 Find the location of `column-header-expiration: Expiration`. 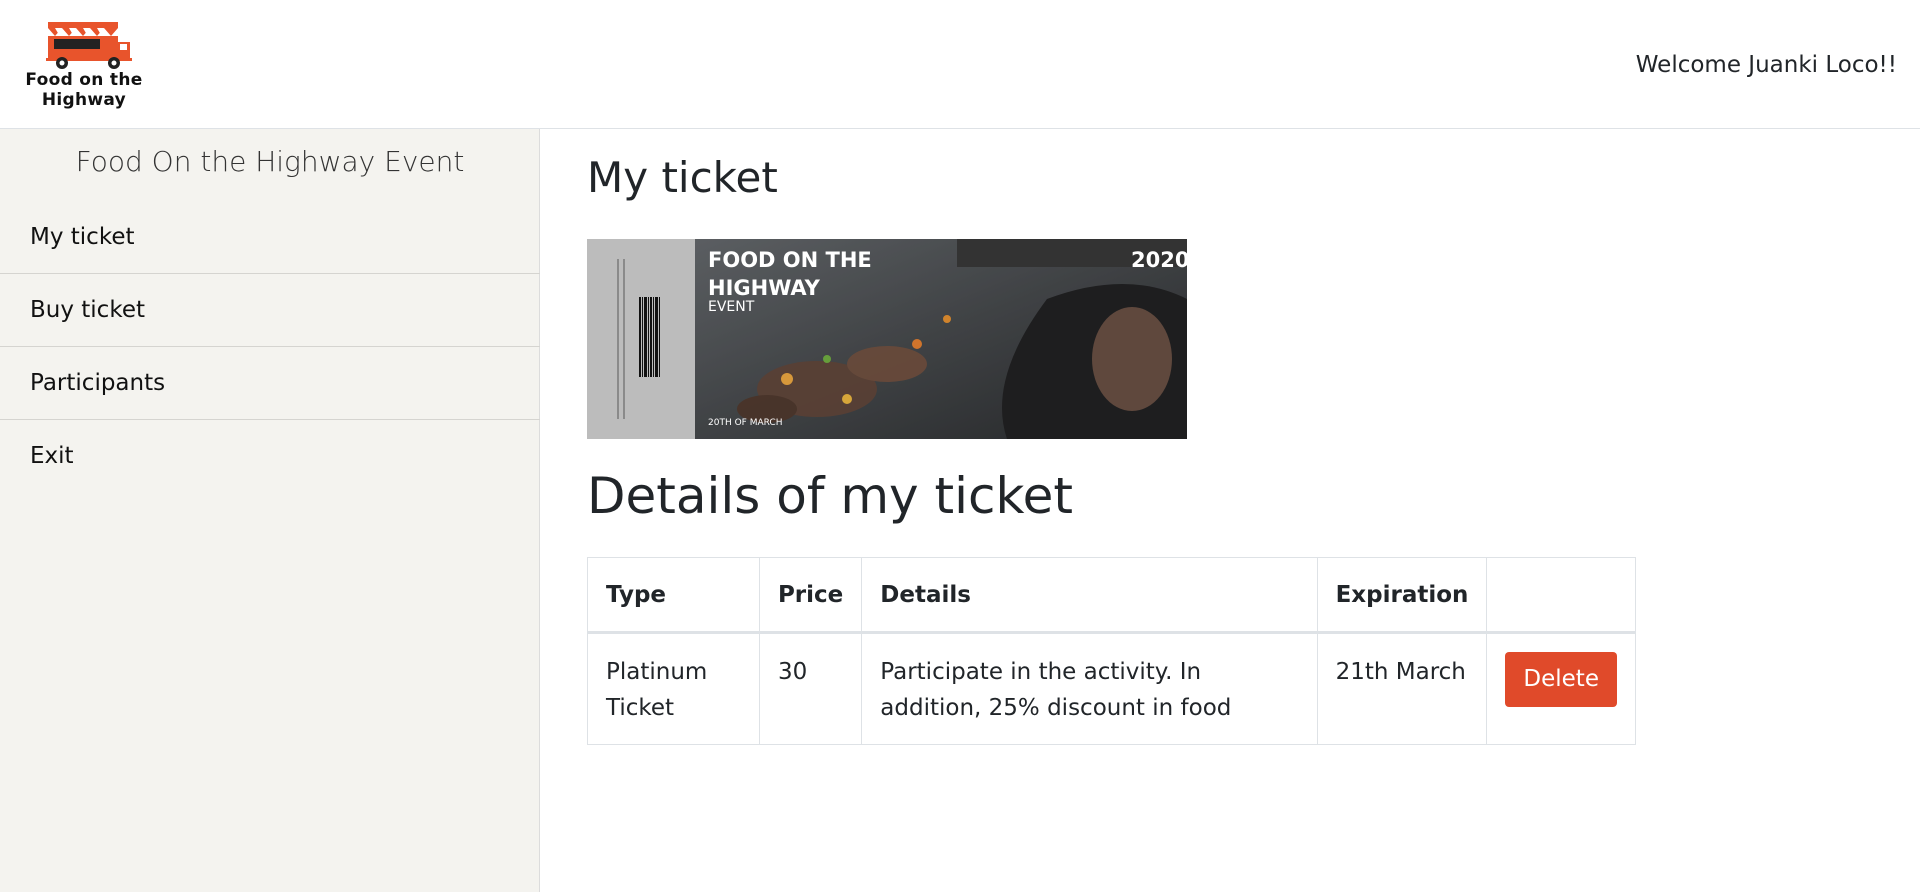

column-header-expiration: Expiration is located at coordinates (1402, 595).